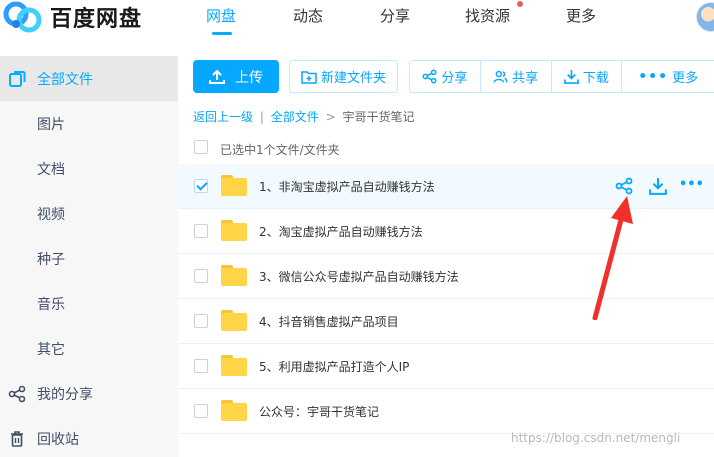  I want to click on nav-tab-share: 分享, so click(395, 15).